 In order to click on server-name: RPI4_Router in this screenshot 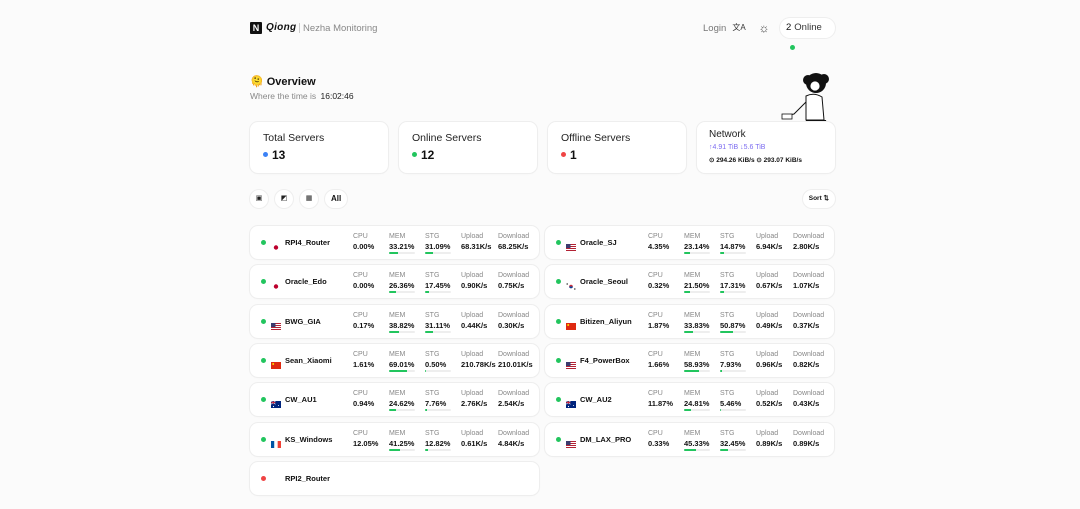, I will do `click(308, 242)`.